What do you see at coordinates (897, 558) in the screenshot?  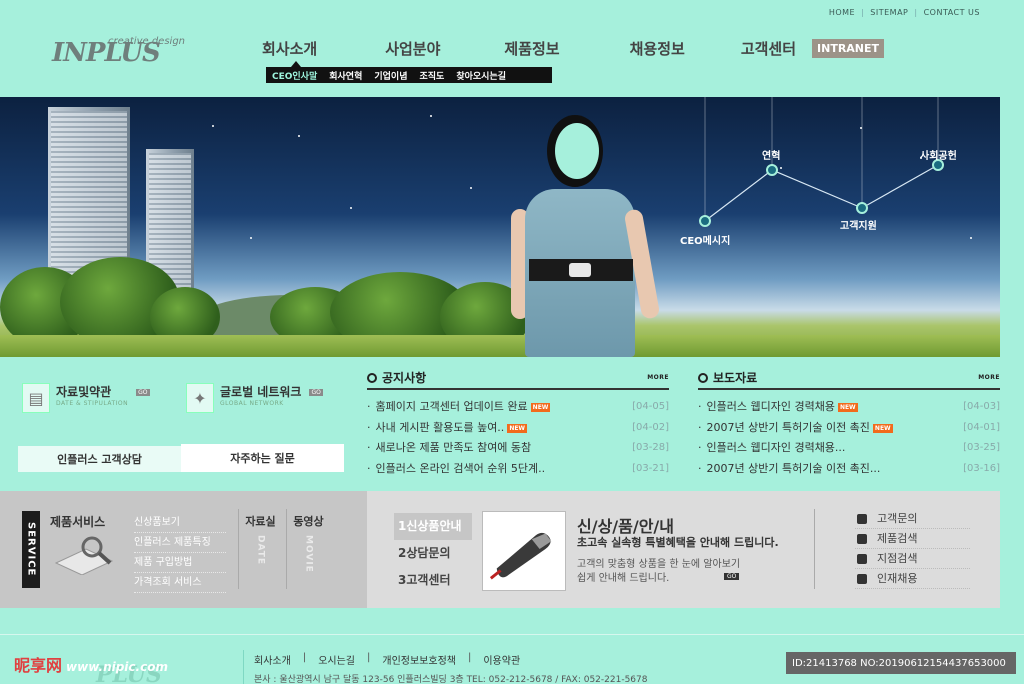 I see `link-label: 지점검색` at bounding box center [897, 558].